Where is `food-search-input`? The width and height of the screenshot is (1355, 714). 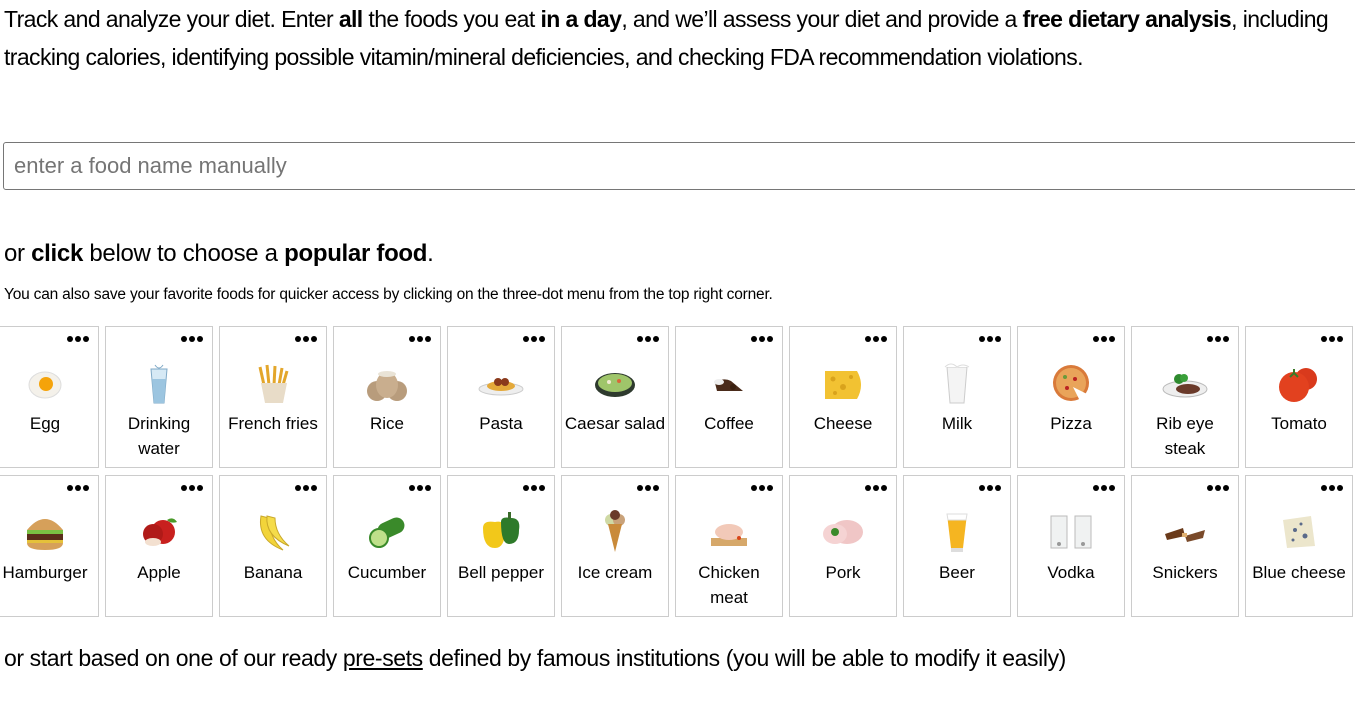
food-search-input is located at coordinates (679, 166).